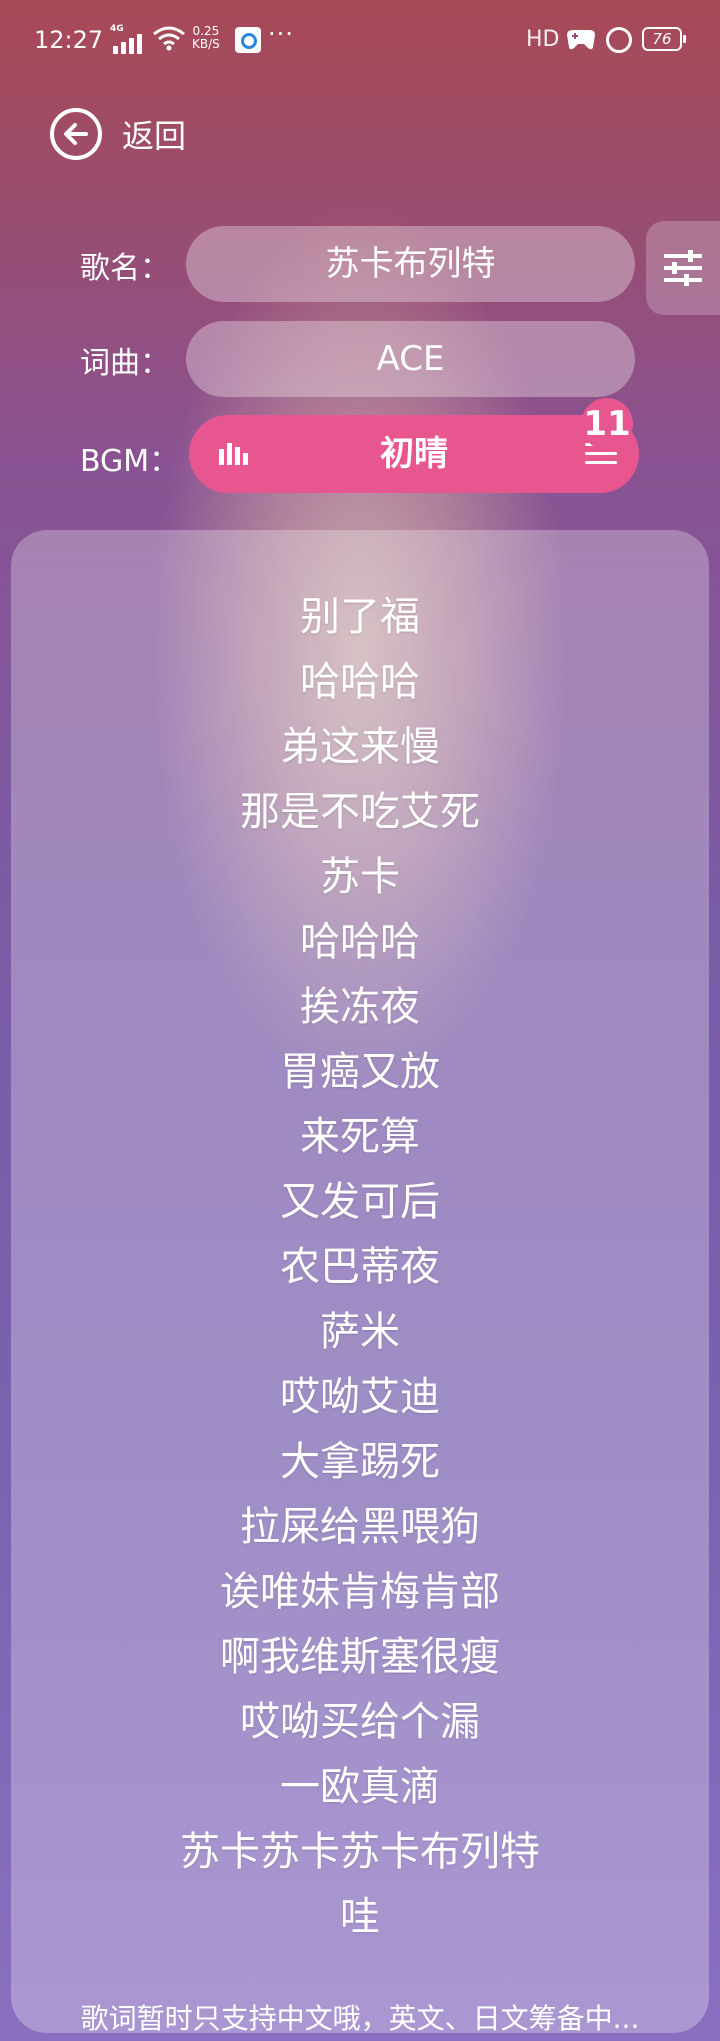 The image size is (720, 2041). Describe the element at coordinates (360, 1137) in the screenshot. I see `lyric-line: 来死算` at that location.